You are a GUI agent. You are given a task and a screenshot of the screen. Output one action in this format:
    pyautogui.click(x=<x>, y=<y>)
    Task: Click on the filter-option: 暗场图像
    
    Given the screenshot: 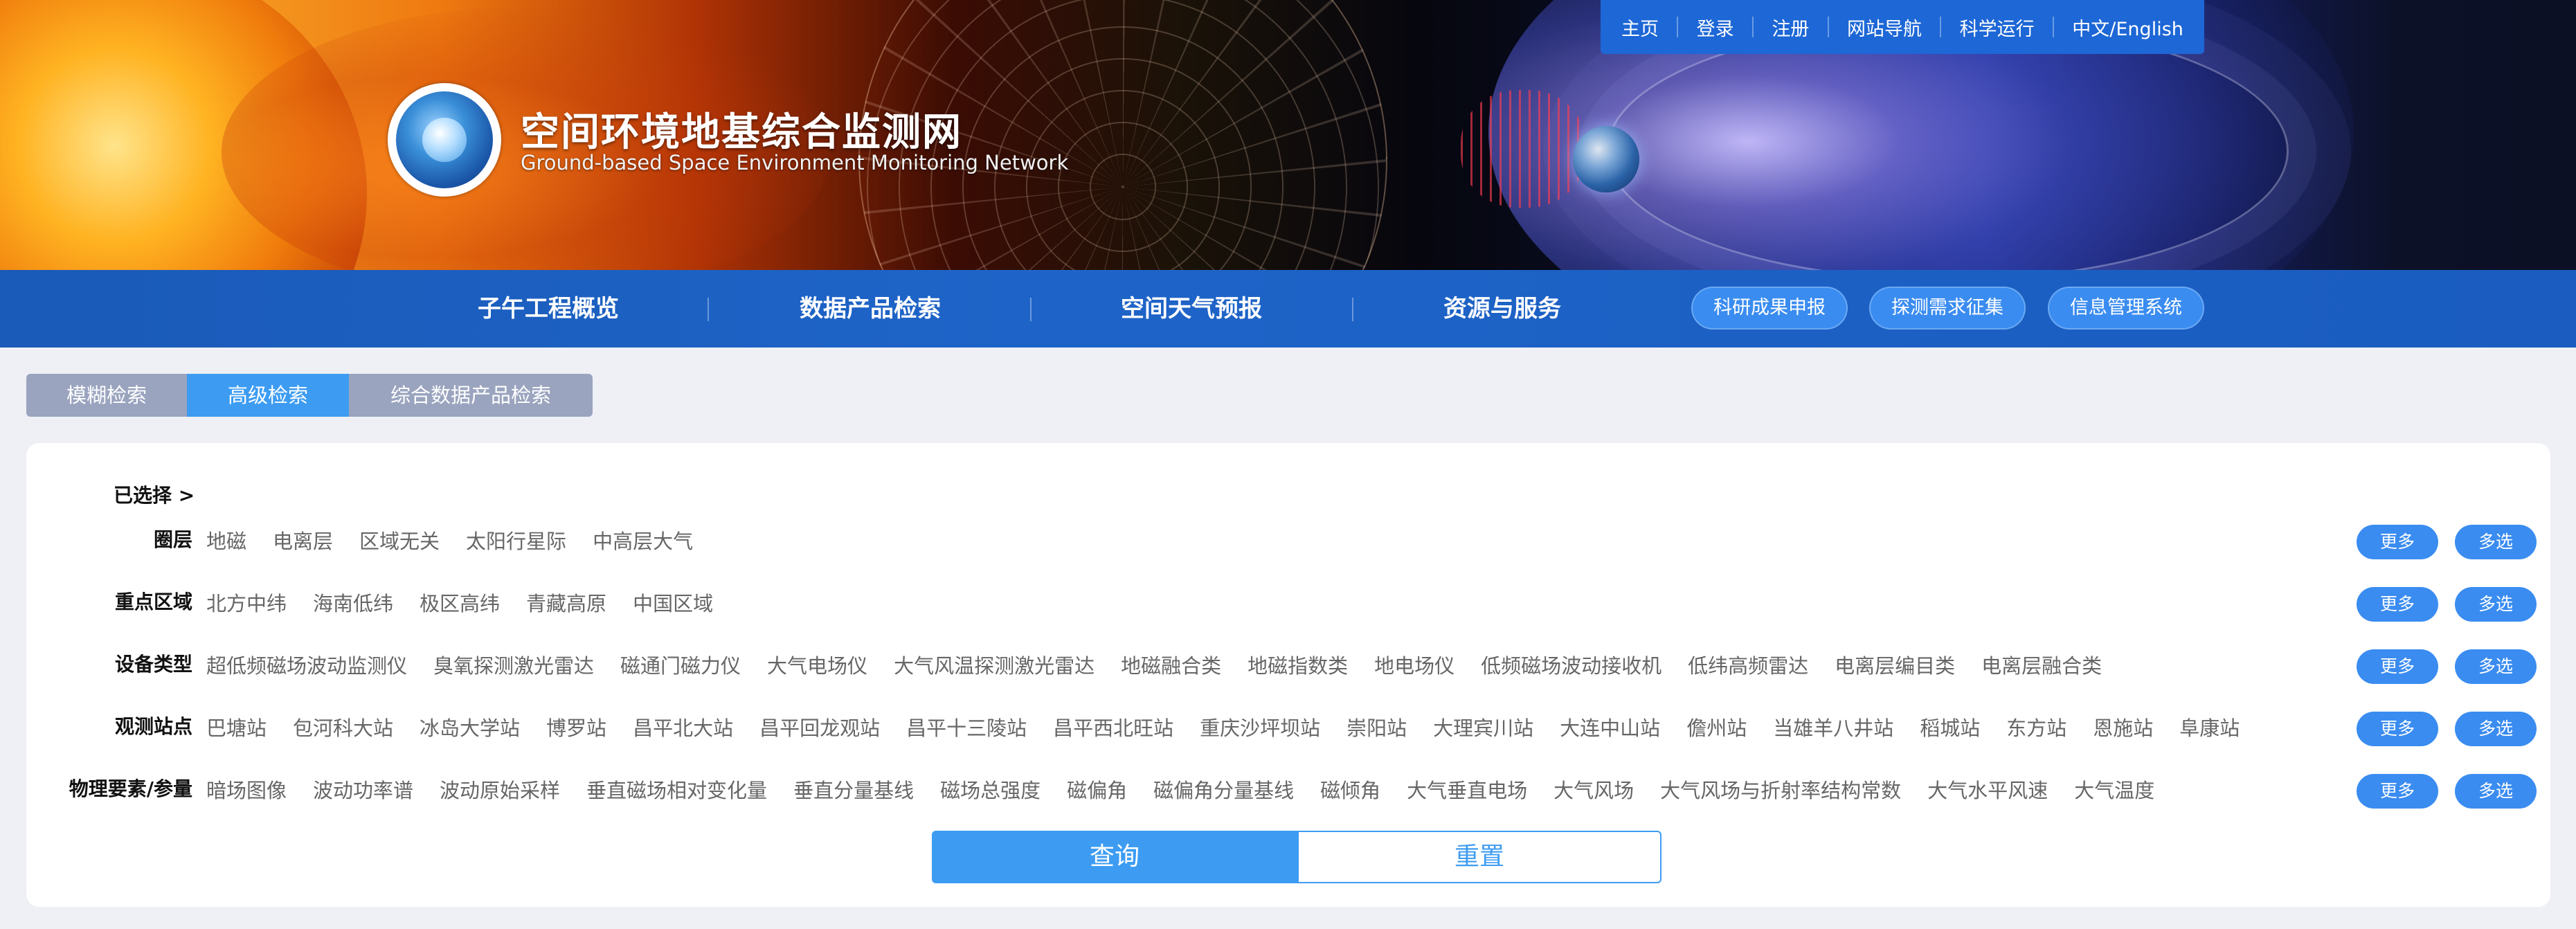 What is the action you would take?
    pyautogui.click(x=246, y=789)
    